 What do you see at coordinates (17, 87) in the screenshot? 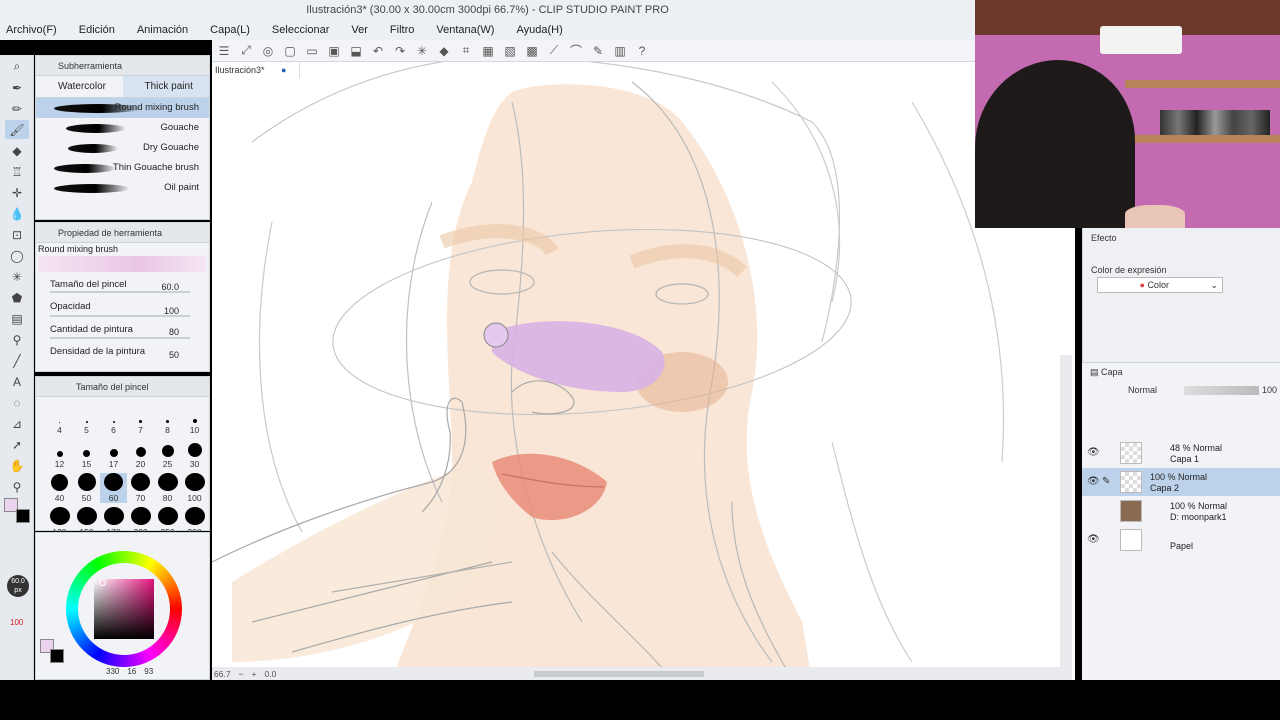
I see `pen-tool-icon: ✒` at bounding box center [17, 87].